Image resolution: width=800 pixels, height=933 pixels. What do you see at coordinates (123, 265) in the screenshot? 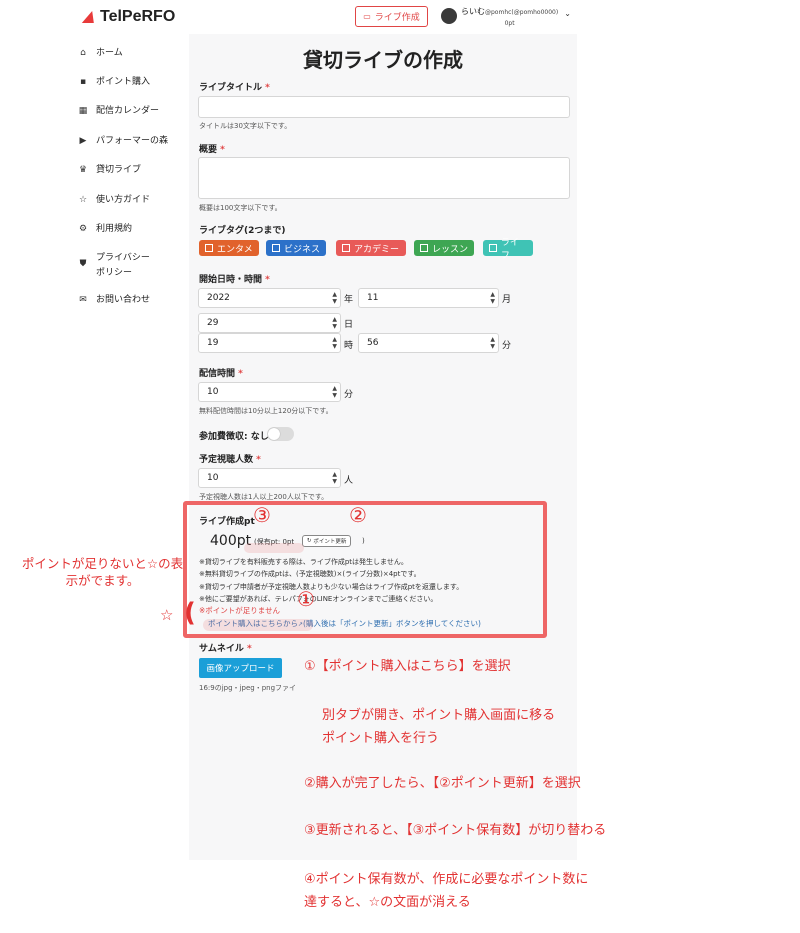
I see `sidebar-item-label: プライバシーポリシー` at bounding box center [123, 265].